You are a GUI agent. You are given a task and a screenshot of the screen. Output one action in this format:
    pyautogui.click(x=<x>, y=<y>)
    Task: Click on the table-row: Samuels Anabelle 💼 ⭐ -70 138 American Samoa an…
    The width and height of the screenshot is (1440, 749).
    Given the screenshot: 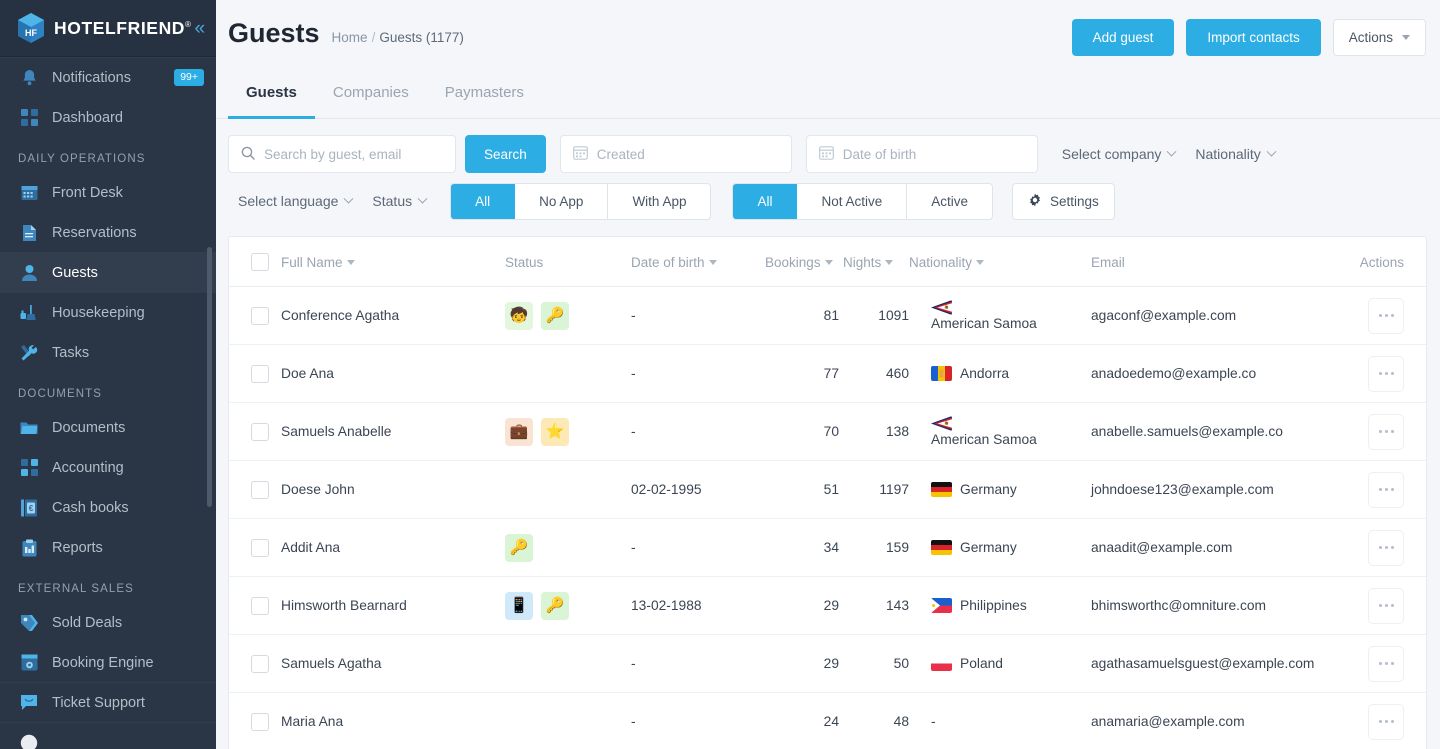 What is the action you would take?
    pyautogui.click(x=827, y=431)
    